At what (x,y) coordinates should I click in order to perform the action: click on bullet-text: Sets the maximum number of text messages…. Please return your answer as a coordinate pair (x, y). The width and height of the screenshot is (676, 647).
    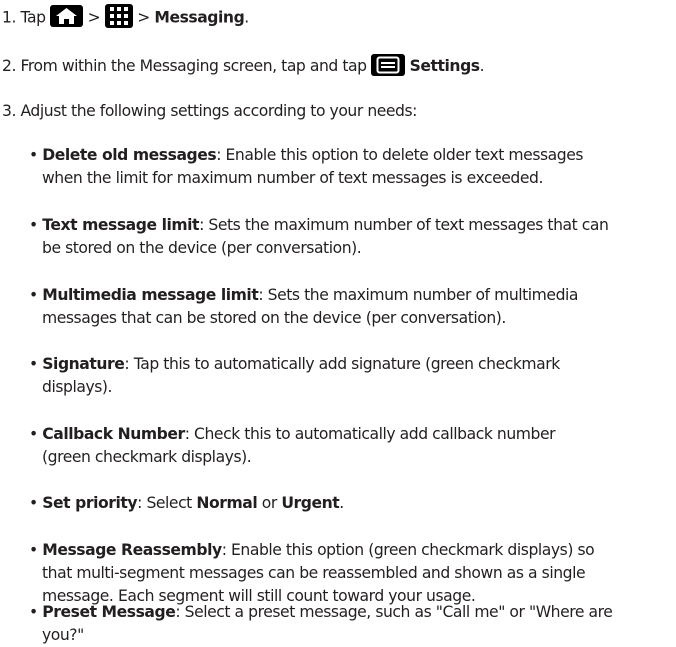
    Looking at the image, I should click on (406, 225).